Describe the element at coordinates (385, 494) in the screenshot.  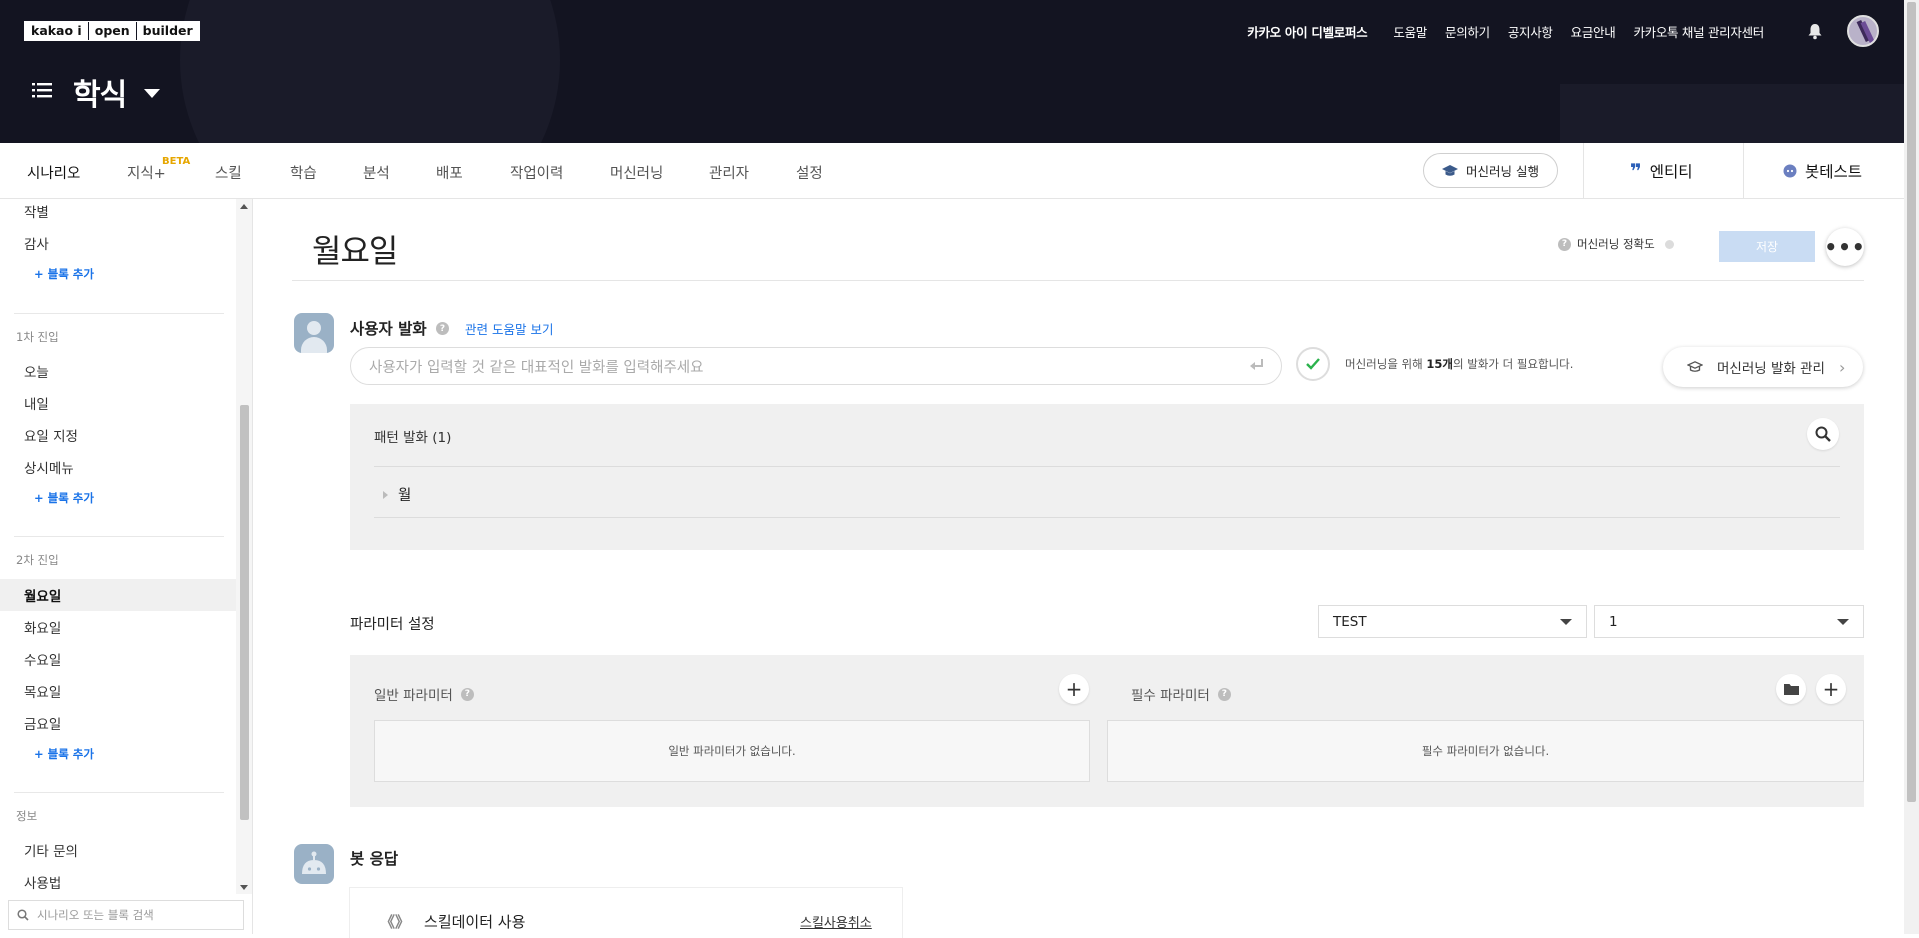
I see `expand-arrow-icon` at that location.